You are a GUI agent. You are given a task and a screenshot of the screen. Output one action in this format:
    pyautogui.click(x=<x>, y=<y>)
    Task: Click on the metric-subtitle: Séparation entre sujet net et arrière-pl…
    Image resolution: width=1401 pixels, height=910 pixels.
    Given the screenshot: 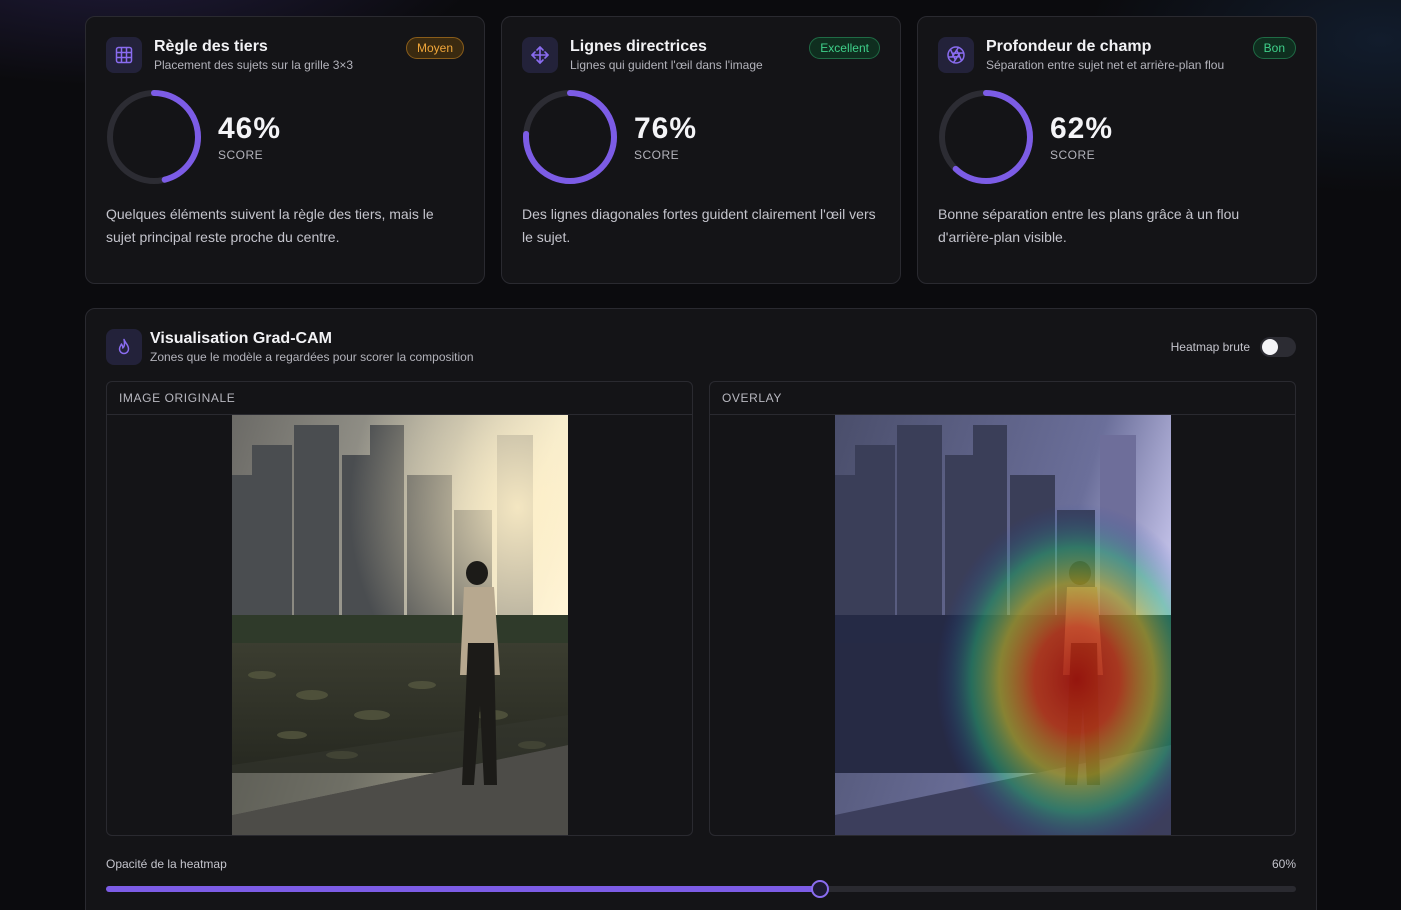 What is the action you would take?
    pyautogui.click(x=1105, y=65)
    